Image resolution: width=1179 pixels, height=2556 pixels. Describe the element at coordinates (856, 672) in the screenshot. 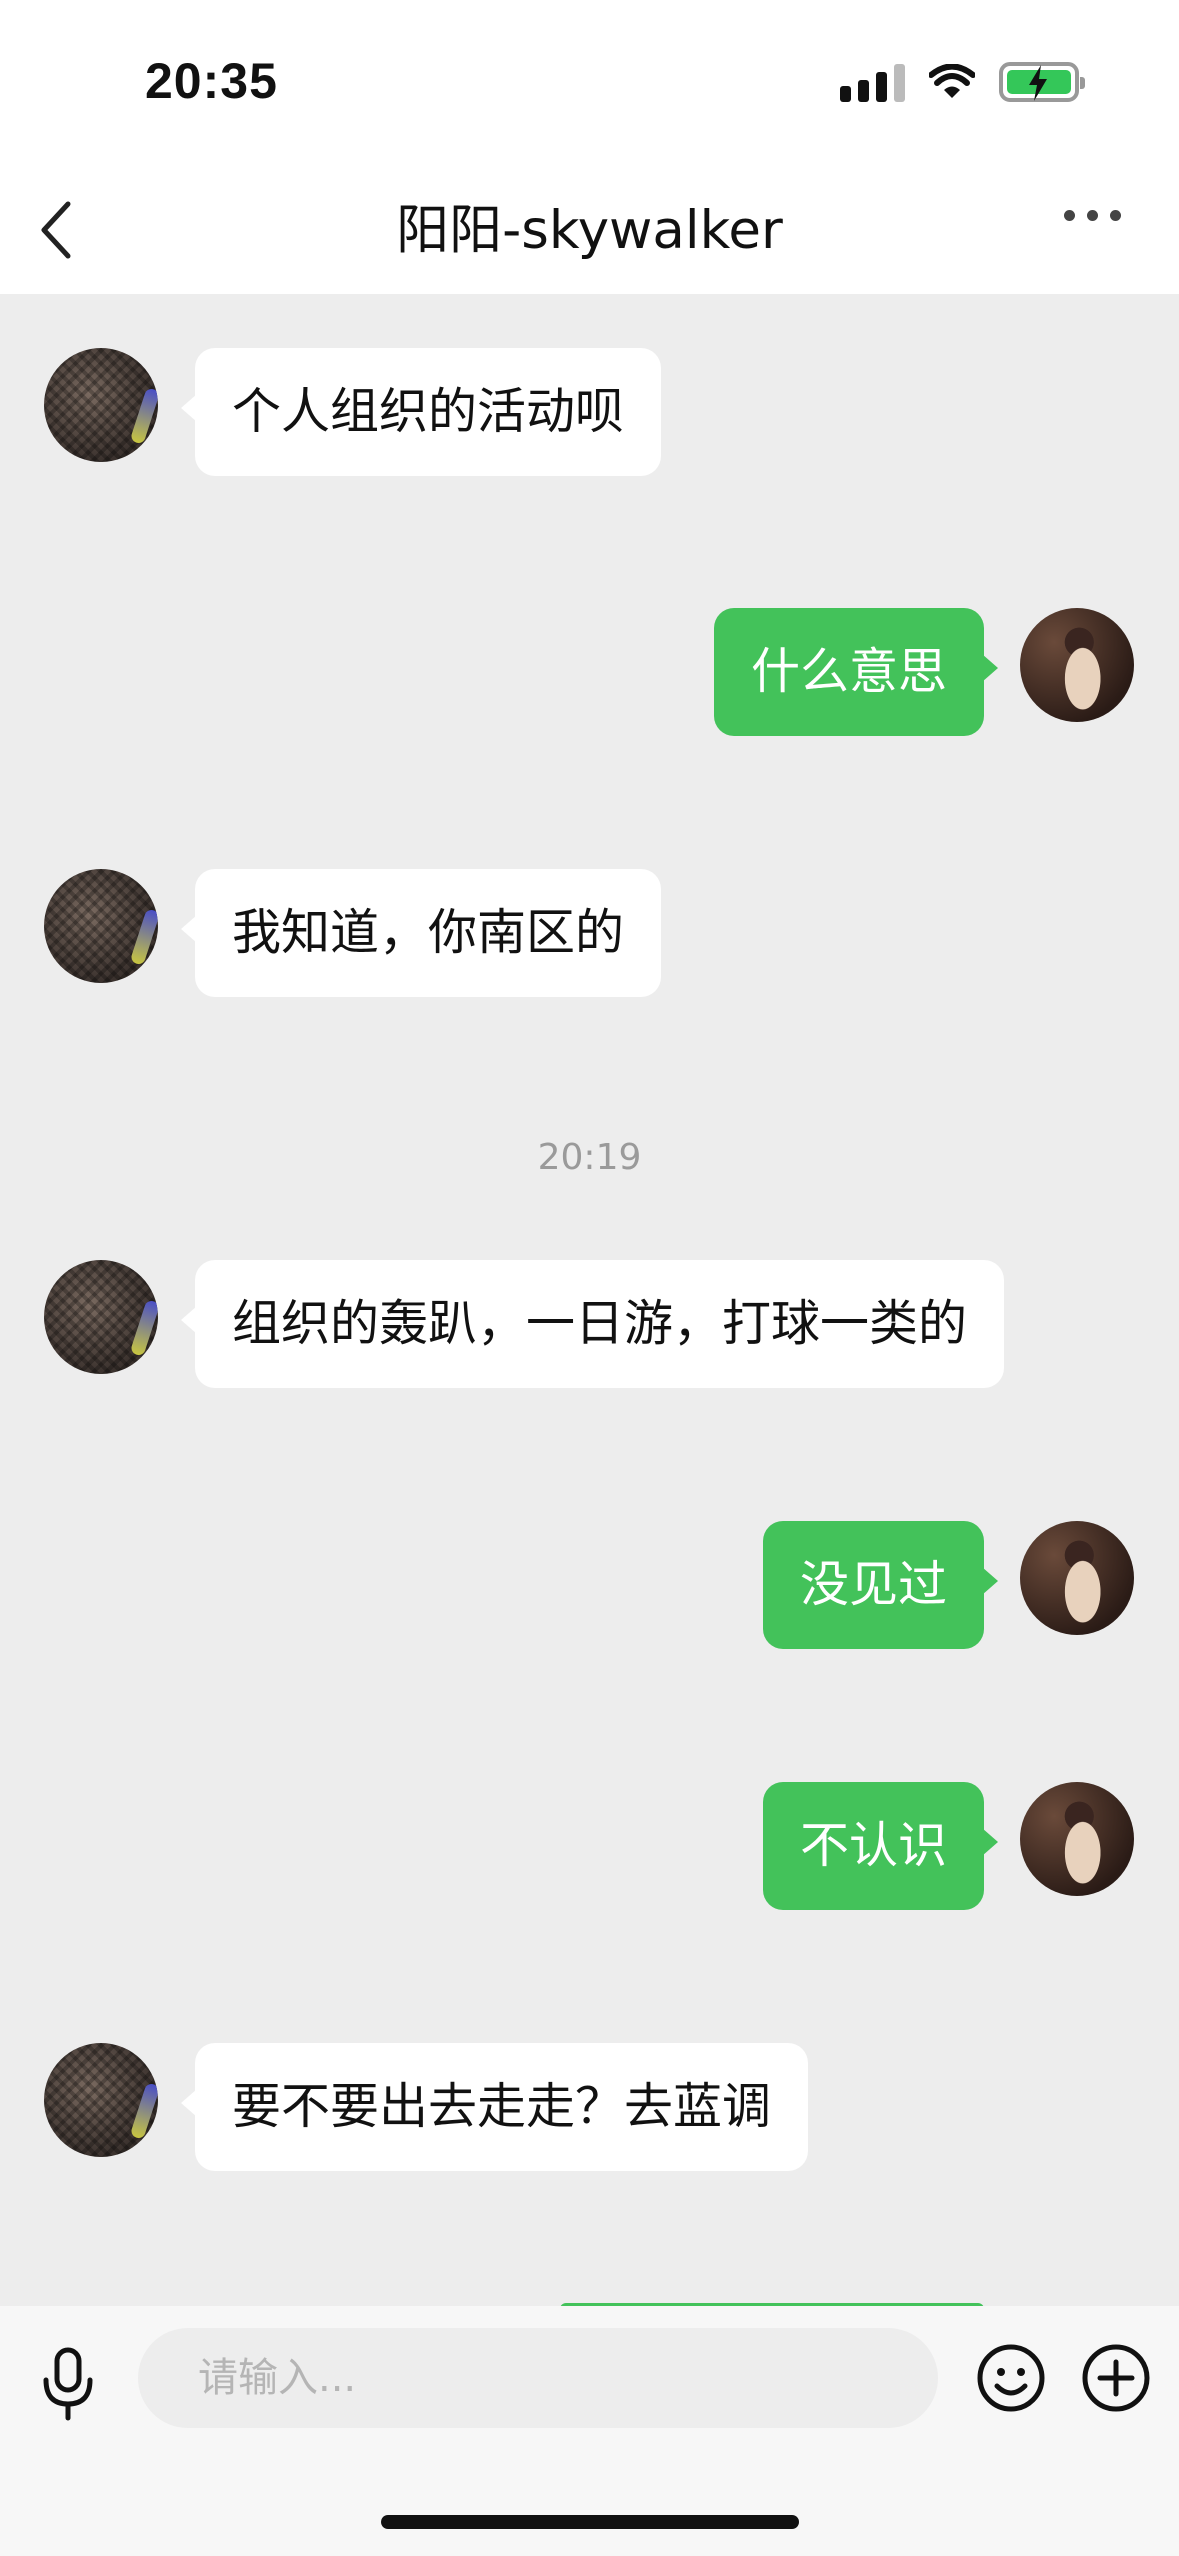

I see `message-bubble: 什么意思` at that location.